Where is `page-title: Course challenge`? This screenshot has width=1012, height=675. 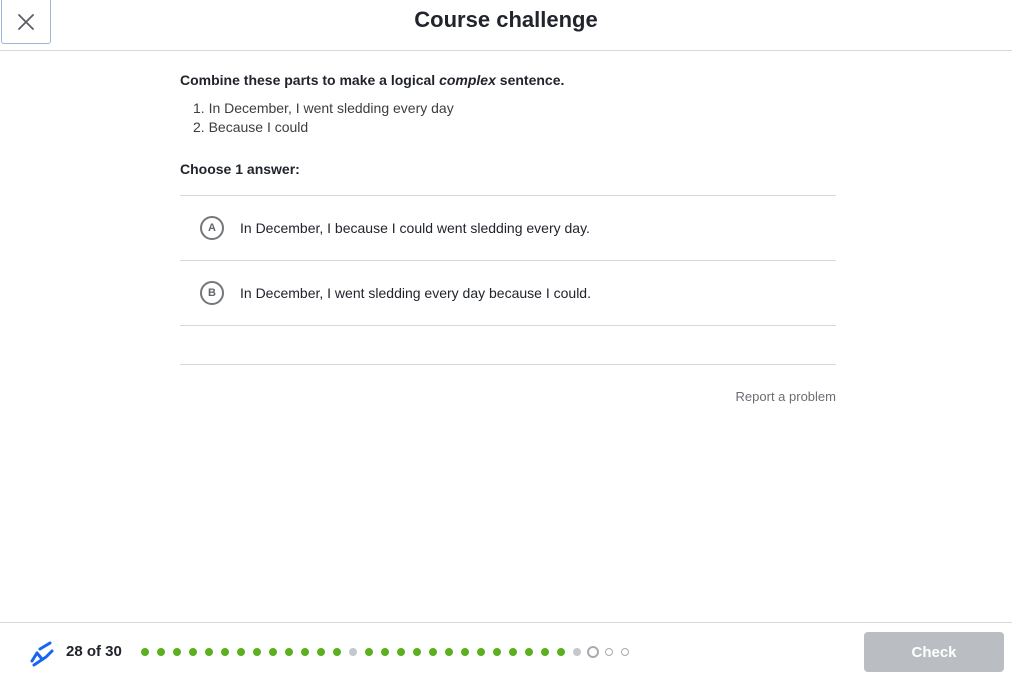
page-title: Course challenge is located at coordinates (506, 19).